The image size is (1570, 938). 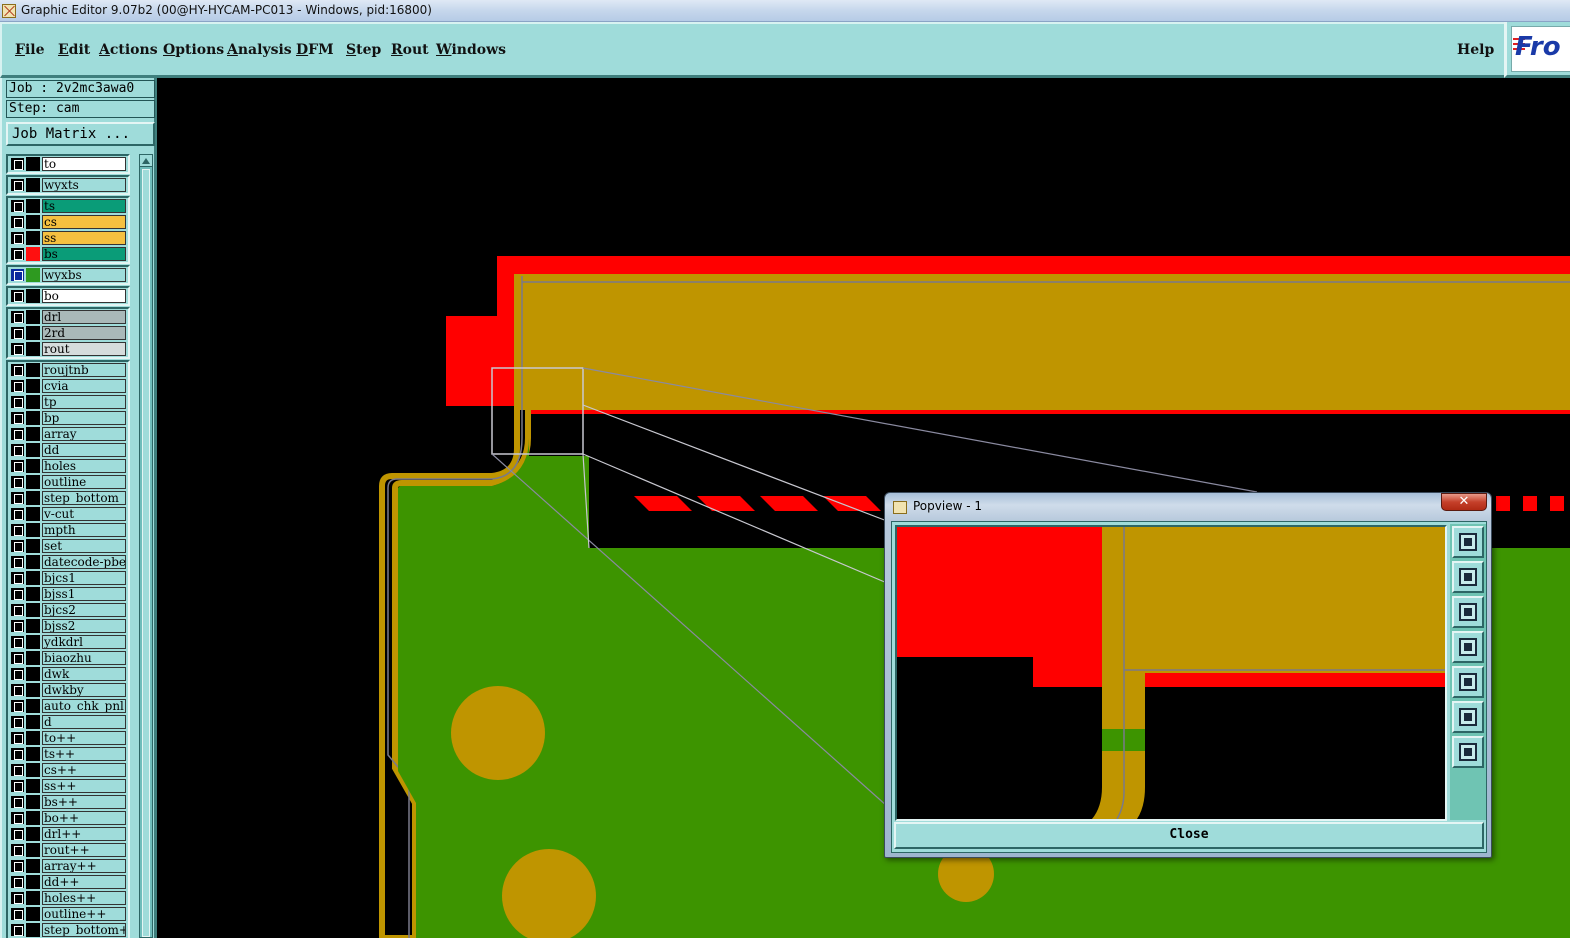 What do you see at coordinates (68, 206) in the screenshot?
I see `layer-row-ts: ts` at bounding box center [68, 206].